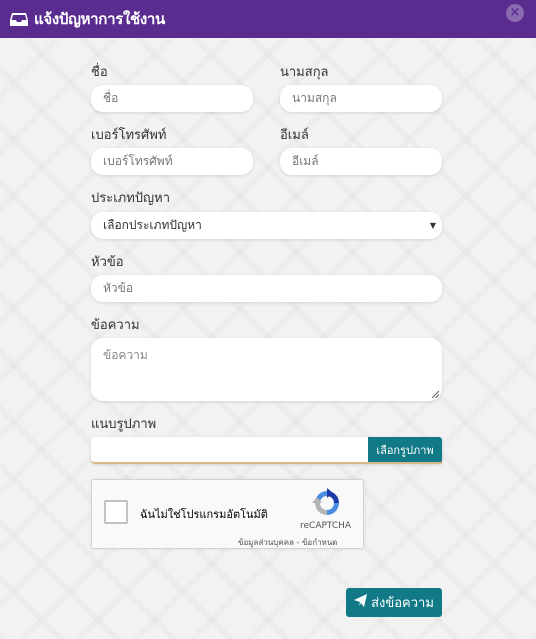 This screenshot has width=536, height=639. I want to click on recaptcha-checkbox, so click(116, 512).